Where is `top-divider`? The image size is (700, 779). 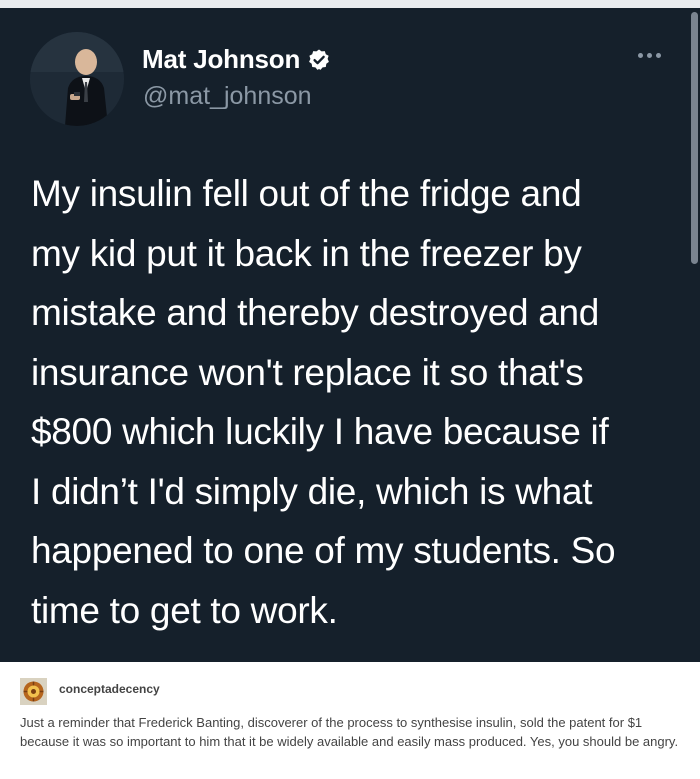
top-divider is located at coordinates (350, 4).